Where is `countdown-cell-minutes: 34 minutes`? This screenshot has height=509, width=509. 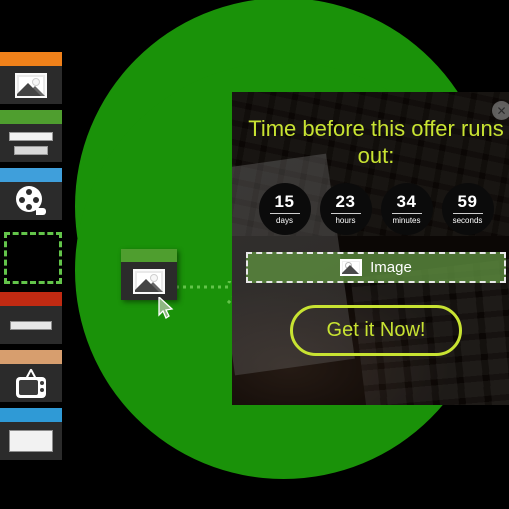
countdown-cell-minutes: 34 minutes is located at coordinates (406, 209).